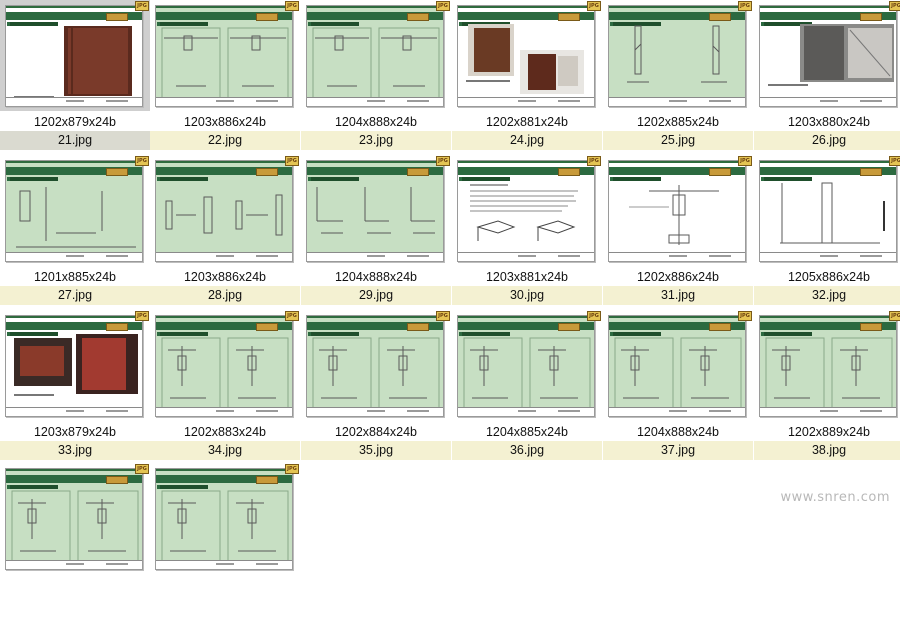  I want to click on file-name: 34.jpg, so click(225, 450).